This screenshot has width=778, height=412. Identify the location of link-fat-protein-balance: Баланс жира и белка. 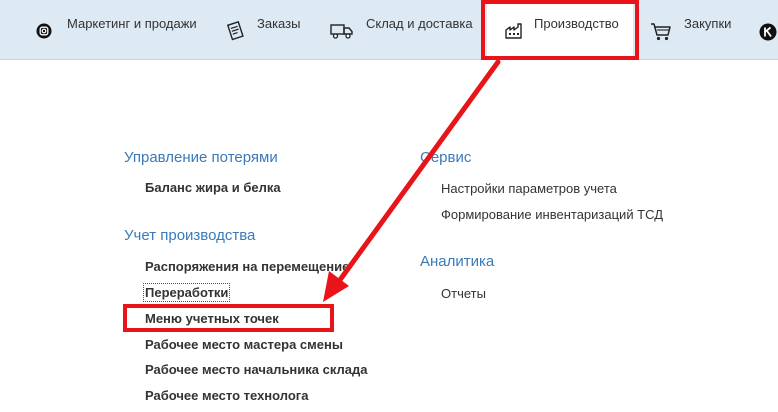
(213, 187).